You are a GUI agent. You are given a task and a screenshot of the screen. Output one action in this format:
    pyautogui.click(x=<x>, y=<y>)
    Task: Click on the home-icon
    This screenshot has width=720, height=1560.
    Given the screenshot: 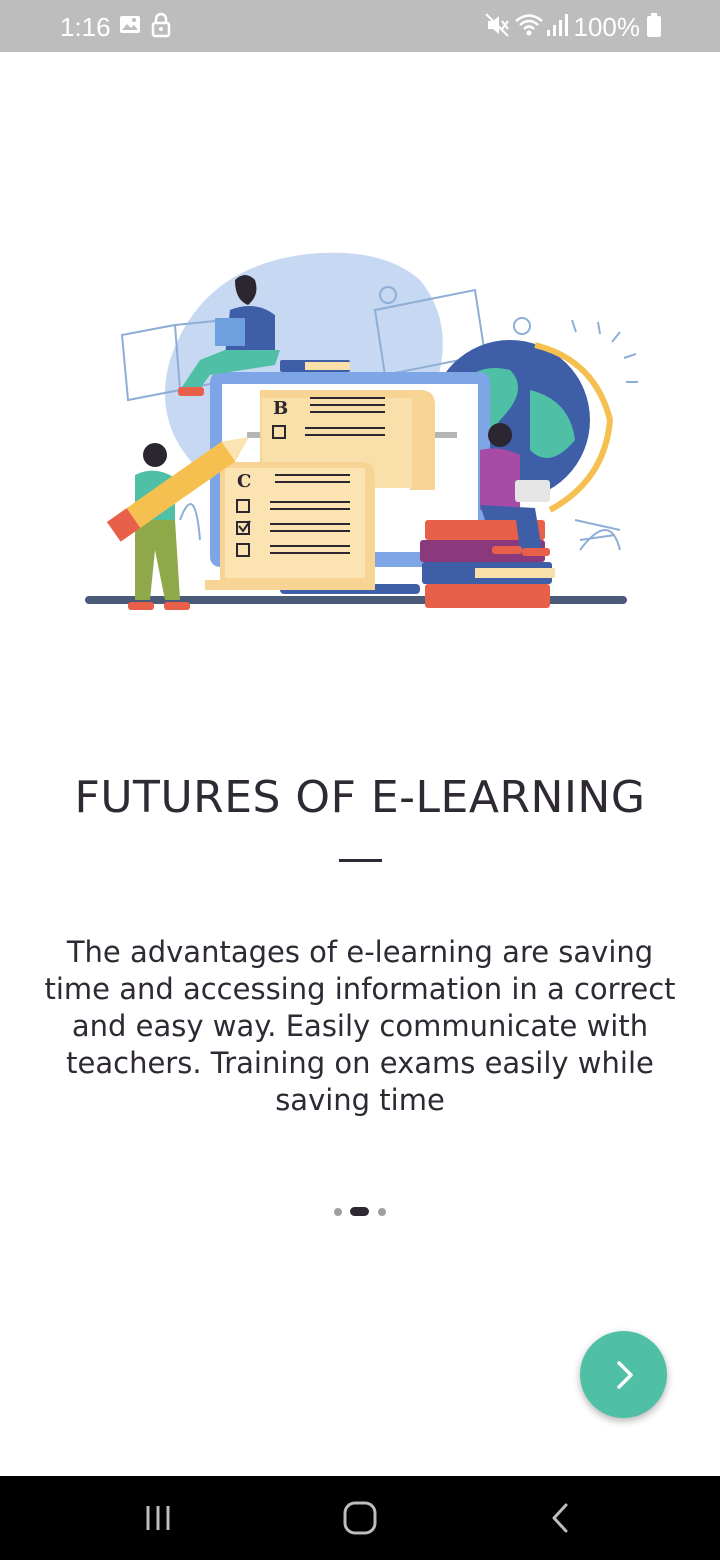 What is the action you would take?
    pyautogui.click(x=360, y=1518)
    